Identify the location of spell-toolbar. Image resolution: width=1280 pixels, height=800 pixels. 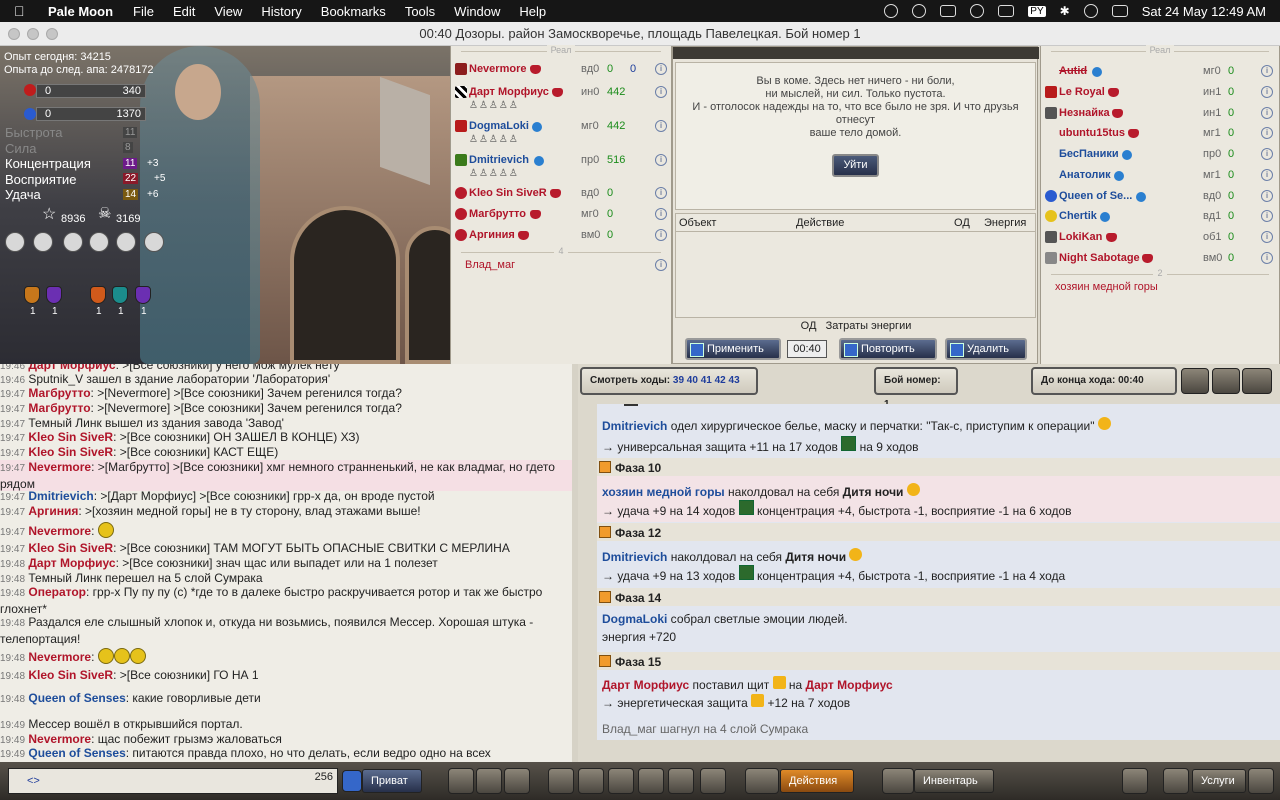
(856, 53).